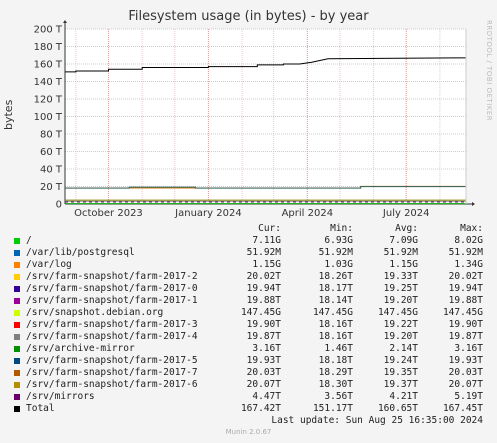 The width and height of the screenshot is (497, 443). What do you see at coordinates (112, 384) in the screenshot?
I see `legend-series-name: /srv/farm-snapshot/farm-2017-6` at bounding box center [112, 384].